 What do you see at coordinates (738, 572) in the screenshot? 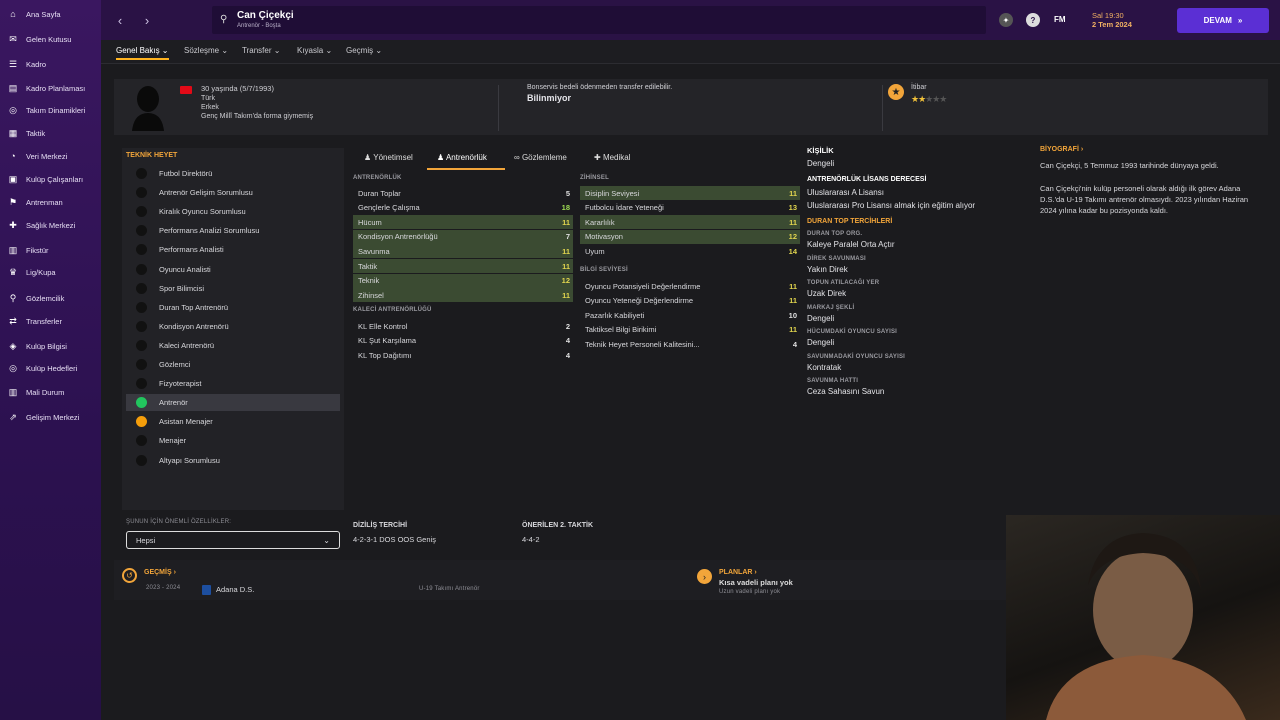
I see `plans-title: PLANLAR ›` at bounding box center [738, 572].